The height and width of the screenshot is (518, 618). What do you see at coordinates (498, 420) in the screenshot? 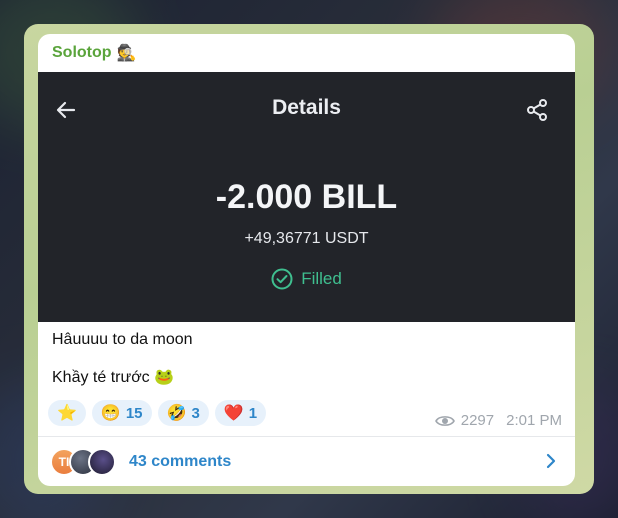
I see `message-meta: 2297 2:01 PM` at bounding box center [498, 420].